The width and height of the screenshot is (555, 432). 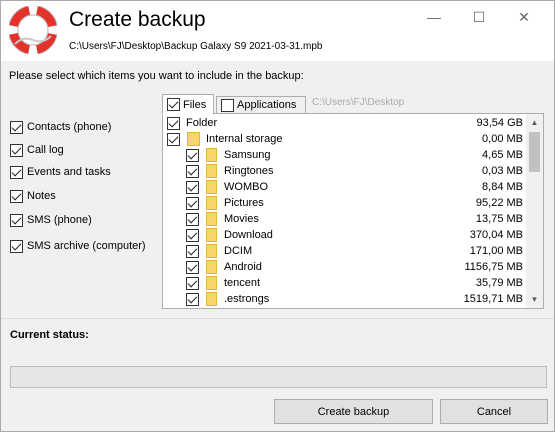 I want to click on tree-row: Ringtones 0,03 MB, so click(x=345, y=171).